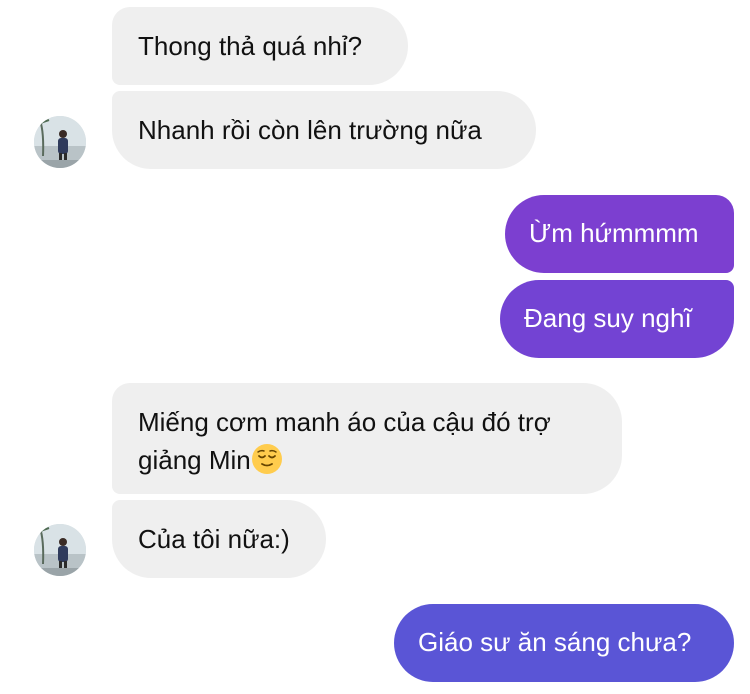 The height and width of the screenshot is (694, 750). I want to click on incoming-message: Thong thả quá nhỉ?, so click(260, 46).